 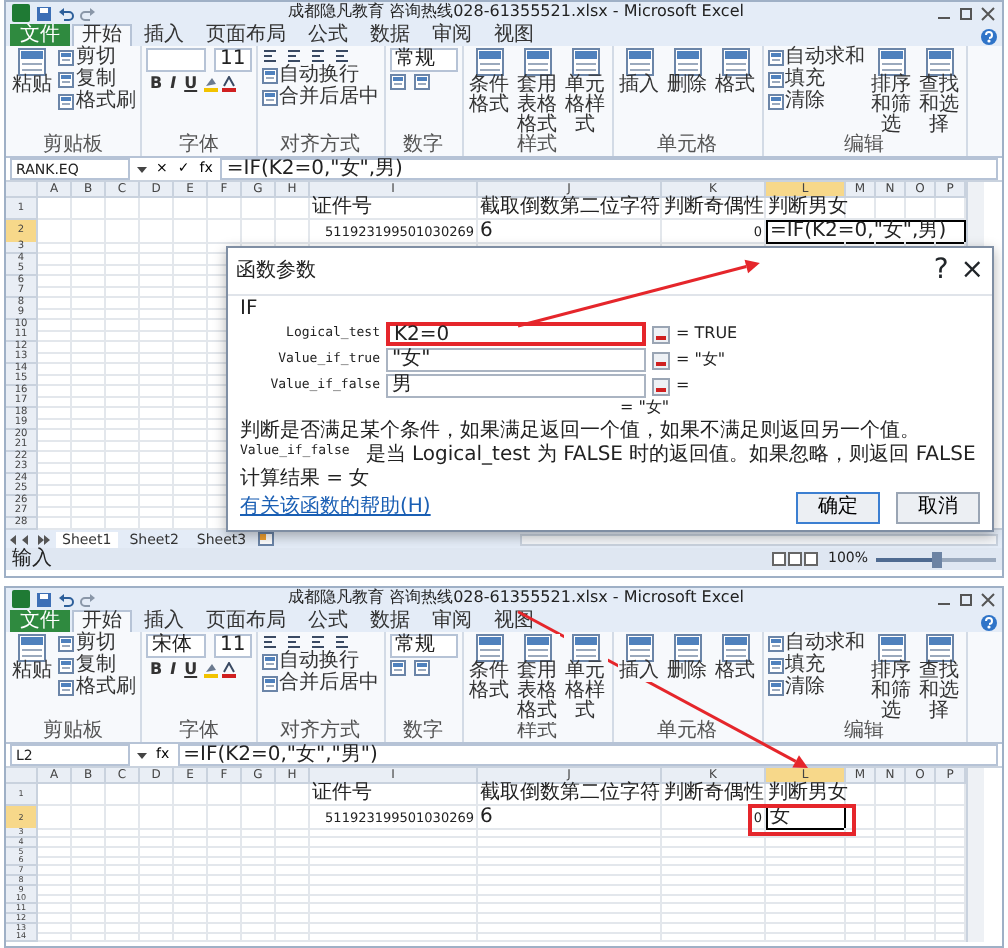 What do you see at coordinates (587, 755) in the screenshot?
I see `formula-field: =IF(K2=0,"女","男")` at bounding box center [587, 755].